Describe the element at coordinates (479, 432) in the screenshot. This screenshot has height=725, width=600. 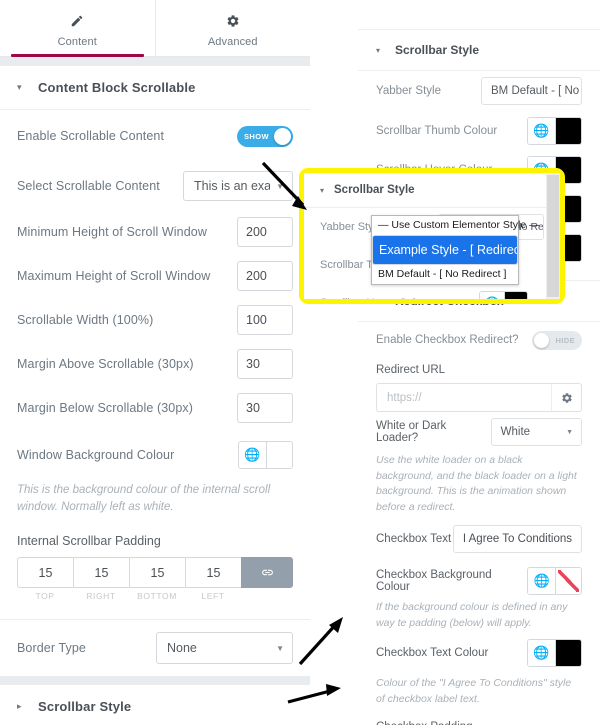
I see `row-loader: White or Dark Loader? White ▼` at that location.